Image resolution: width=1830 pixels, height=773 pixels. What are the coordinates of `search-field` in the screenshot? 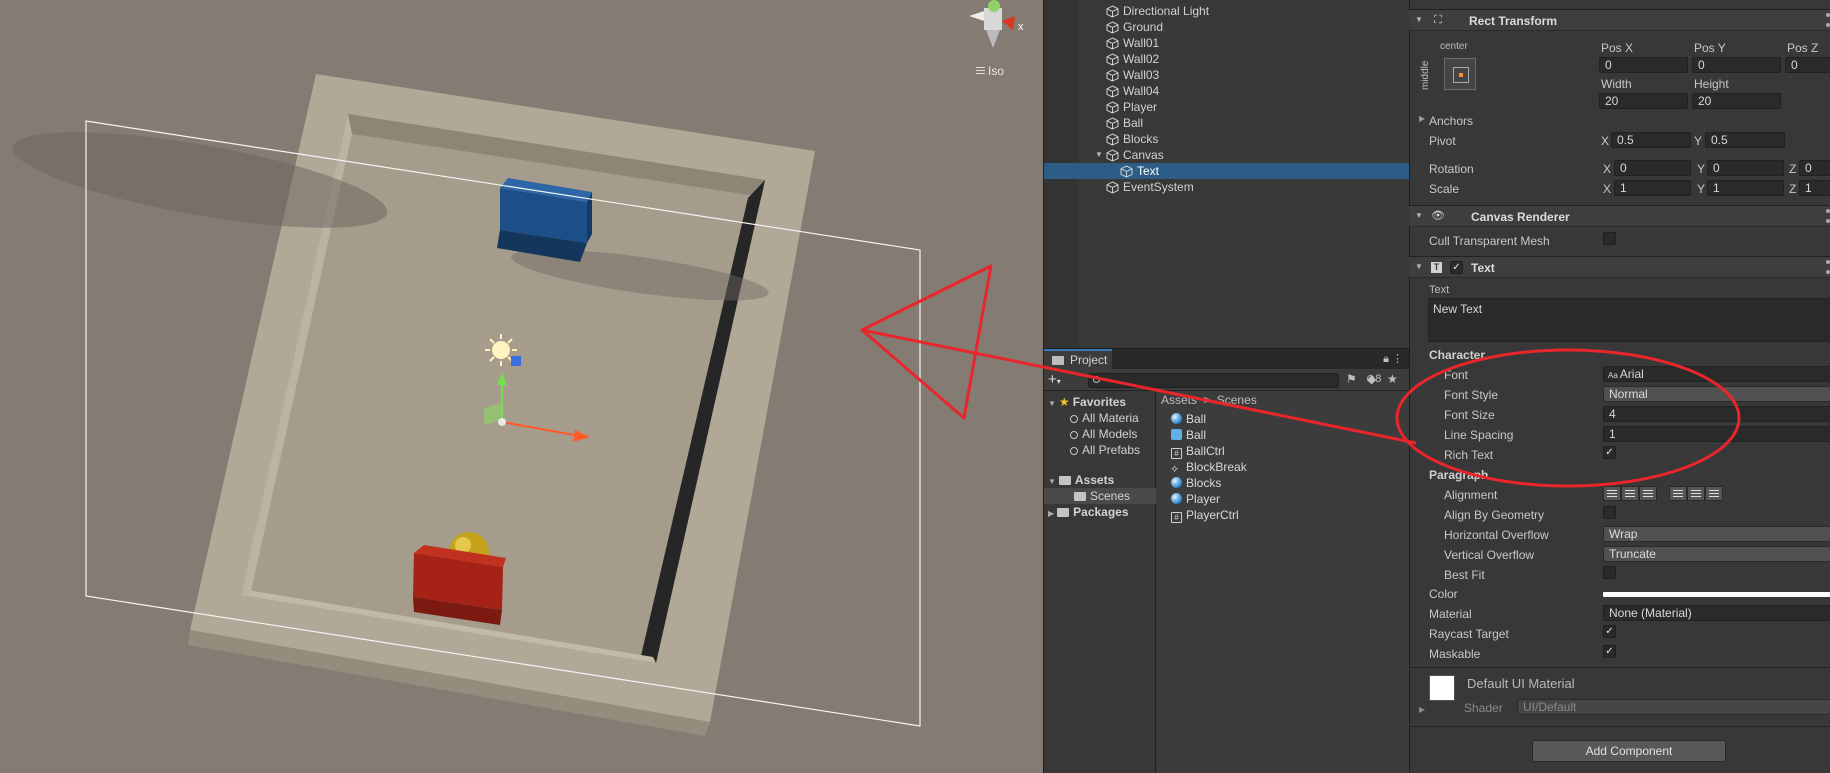 It's located at (1213, 380).